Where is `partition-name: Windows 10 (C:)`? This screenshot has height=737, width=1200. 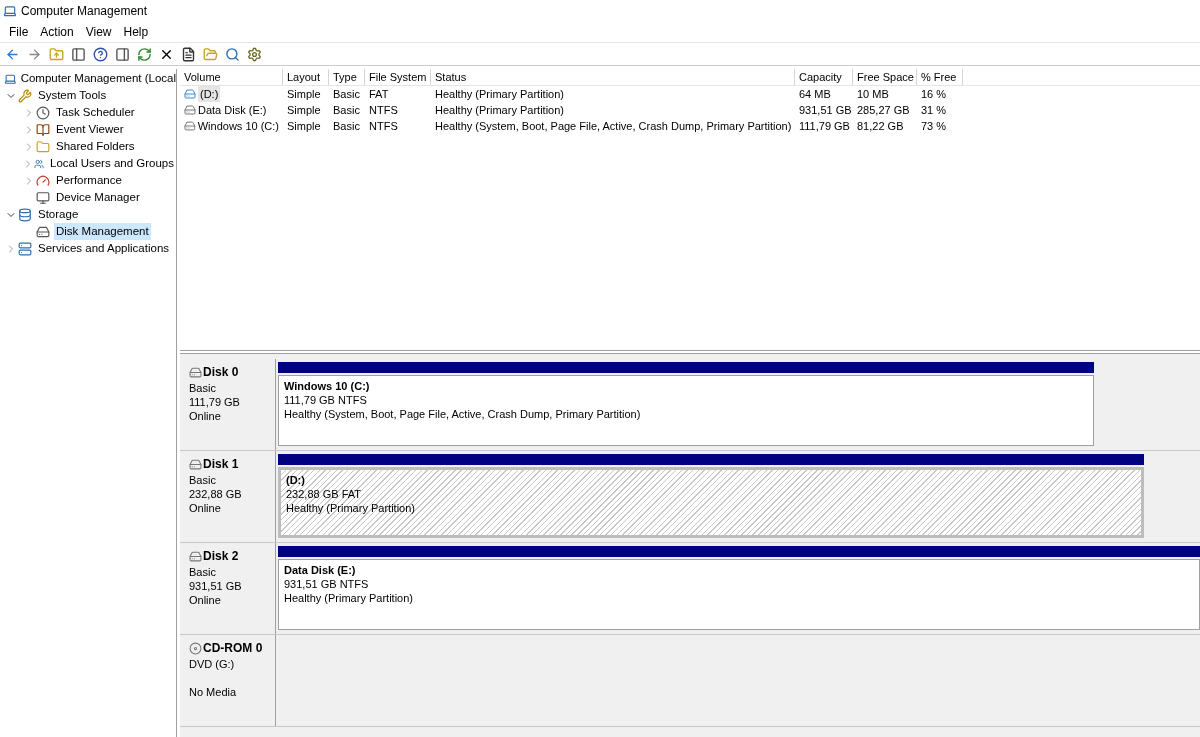
partition-name: Windows 10 (C:) is located at coordinates (327, 386).